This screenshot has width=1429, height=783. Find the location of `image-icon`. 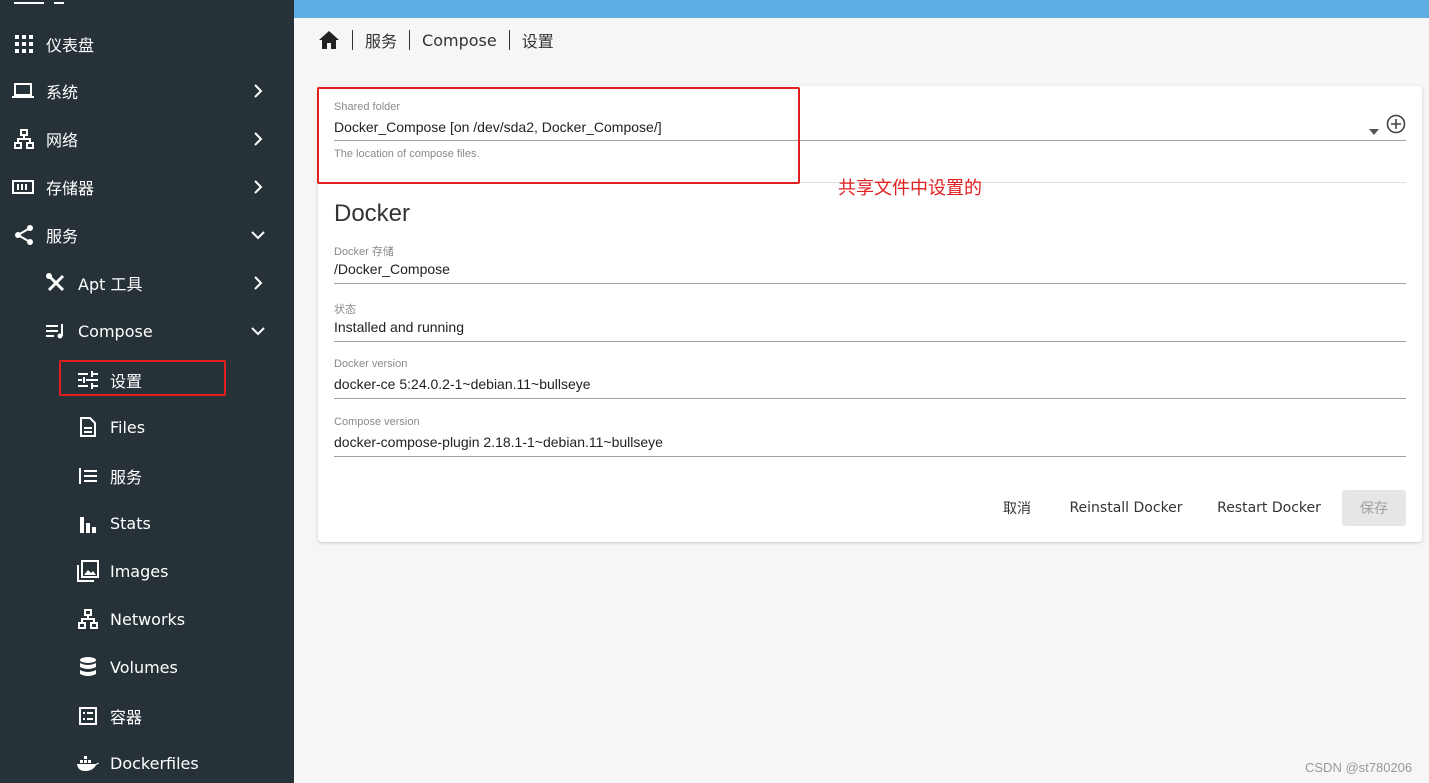

image-icon is located at coordinates (88, 571).